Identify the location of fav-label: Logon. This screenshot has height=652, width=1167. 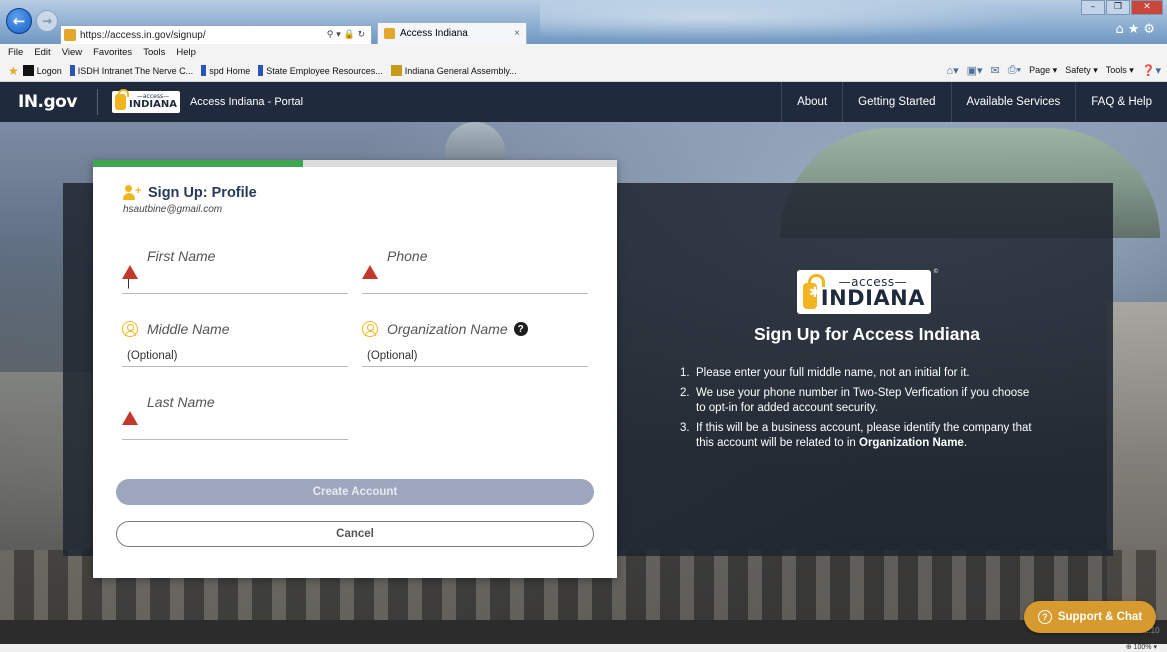
(49, 70).